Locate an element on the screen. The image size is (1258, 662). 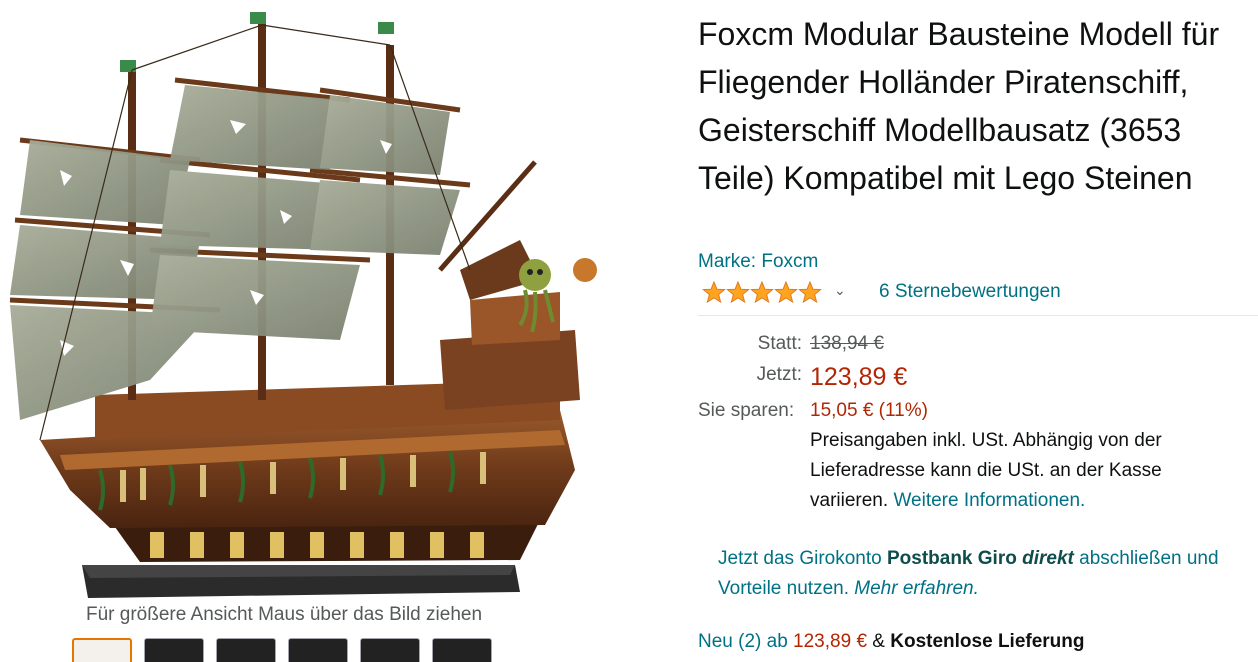
promo-more-link: Mehr erfahren. is located at coordinates (916, 588).